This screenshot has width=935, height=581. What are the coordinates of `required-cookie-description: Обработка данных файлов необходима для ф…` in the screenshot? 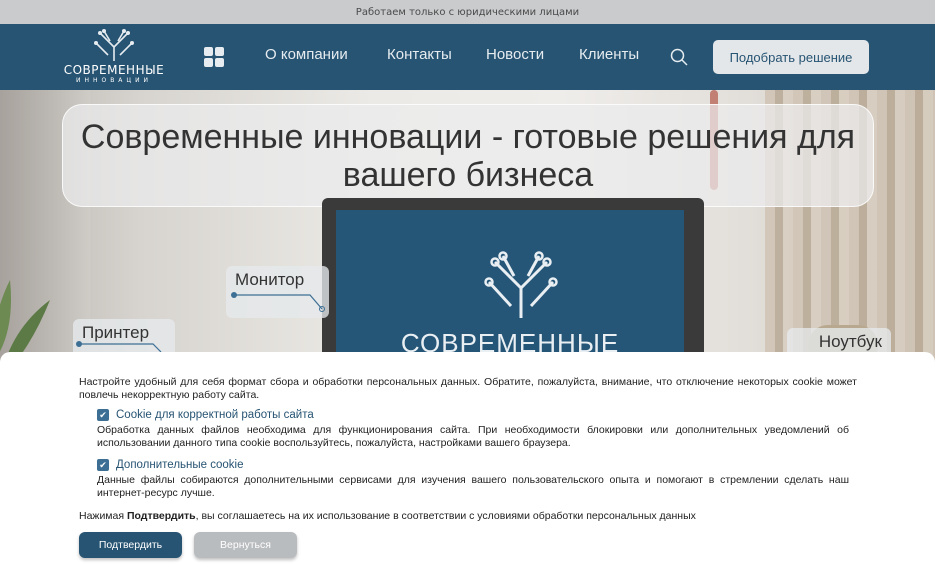 It's located at (473, 436).